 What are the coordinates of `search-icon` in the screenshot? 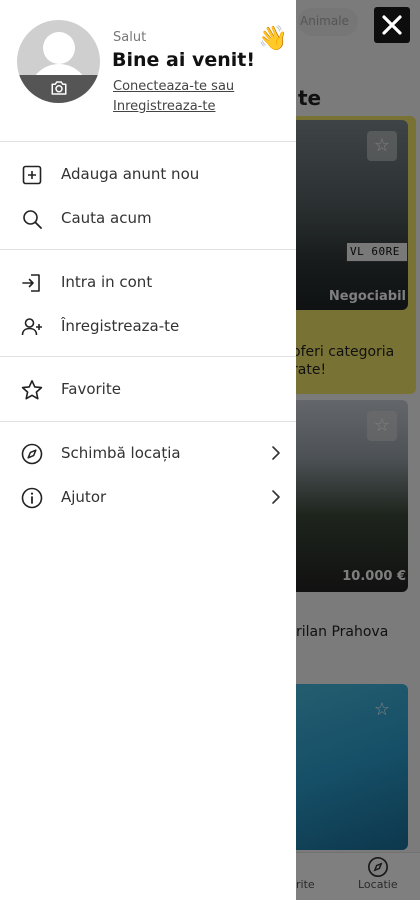 It's located at (32, 219).